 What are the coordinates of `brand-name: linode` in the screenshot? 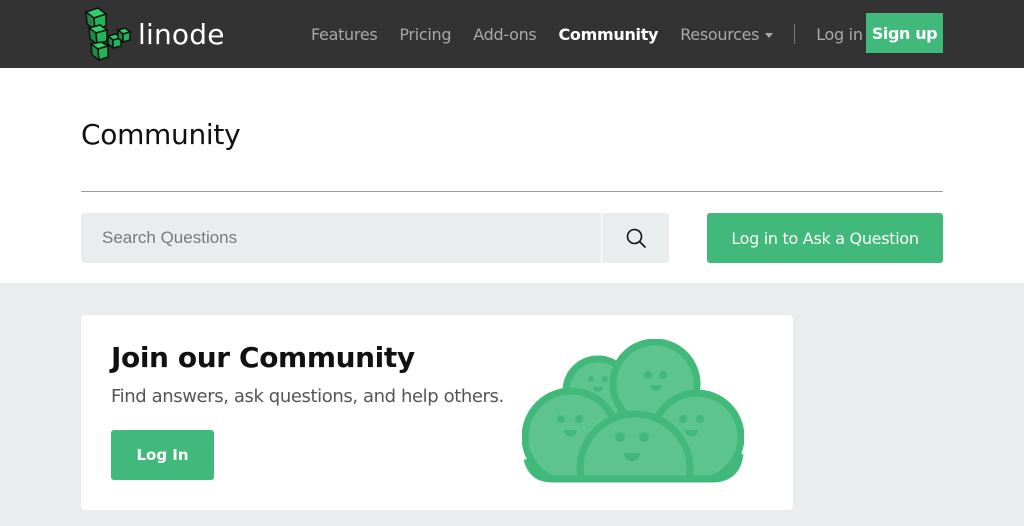 It's located at (181, 34).